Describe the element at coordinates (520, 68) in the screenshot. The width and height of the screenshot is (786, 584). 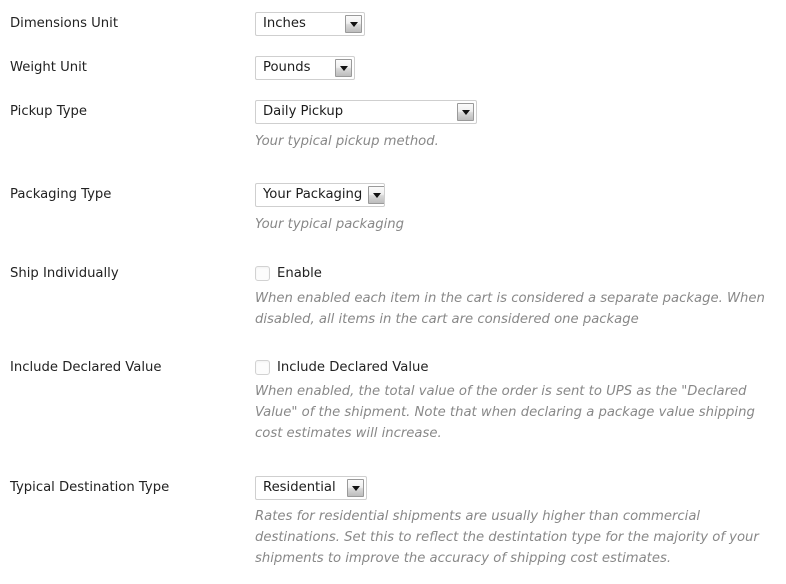
I see `field-weight-unit: Pounds` at that location.